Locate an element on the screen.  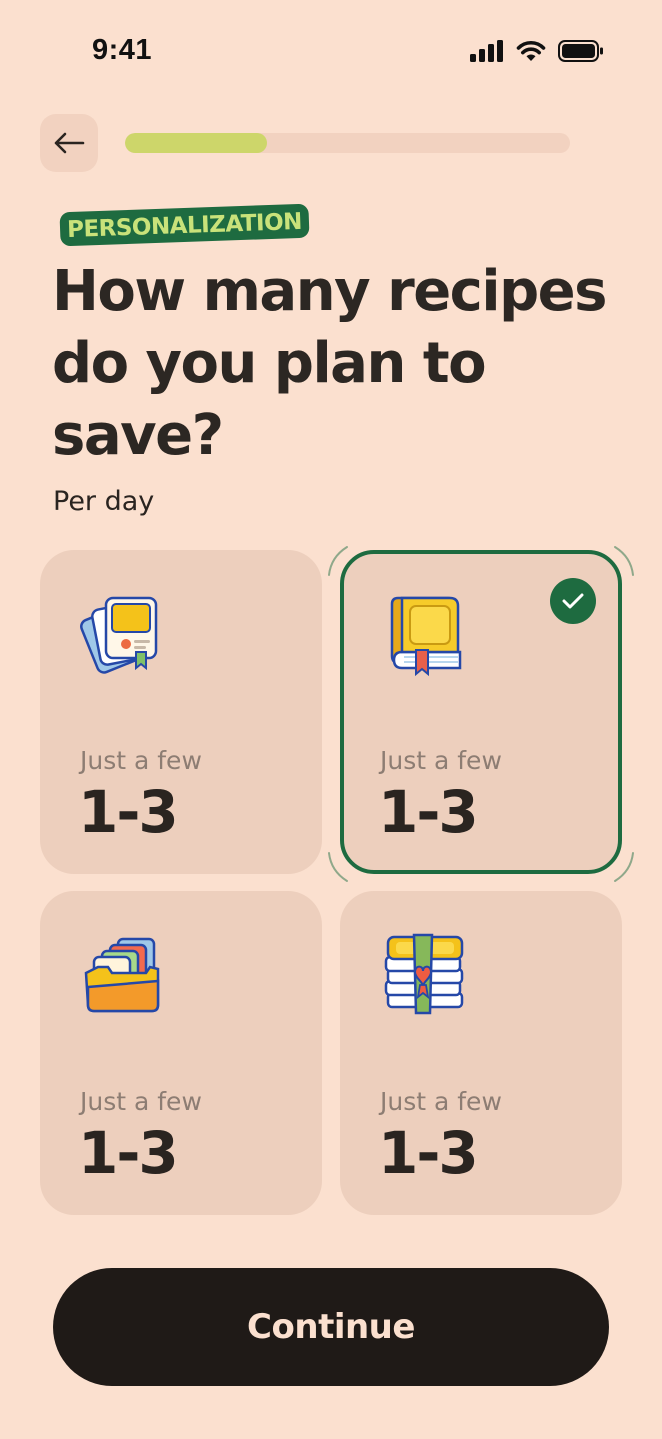
arrow-left-icon is located at coordinates (69, 143).